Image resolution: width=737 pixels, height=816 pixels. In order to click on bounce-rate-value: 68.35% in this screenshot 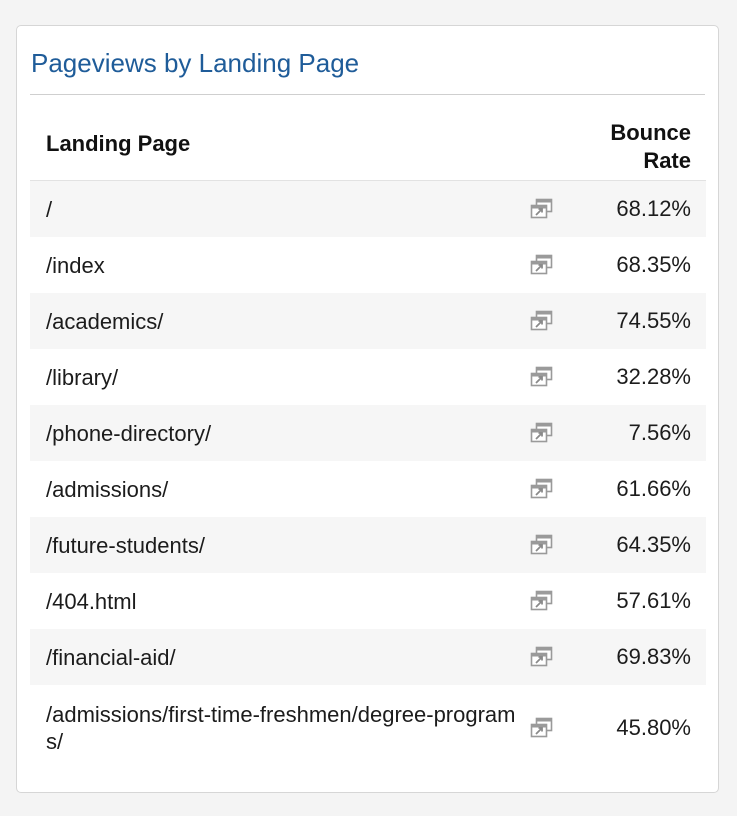, I will do `click(653, 264)`.